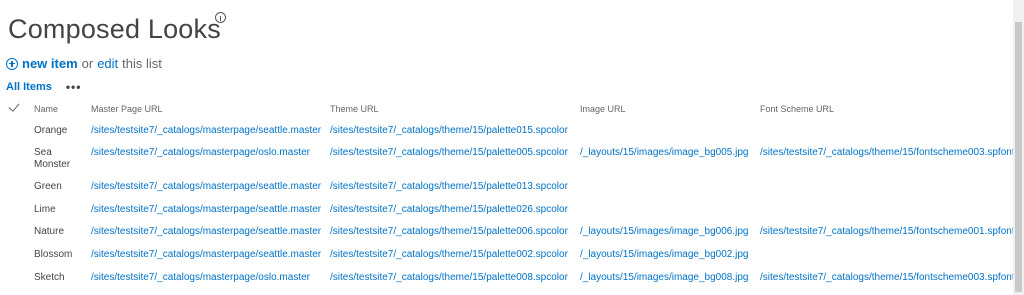  What do you see at coordinates (46, 109) in the screenshot?
I see `name-header: Name` at bounding box center [46, 109].